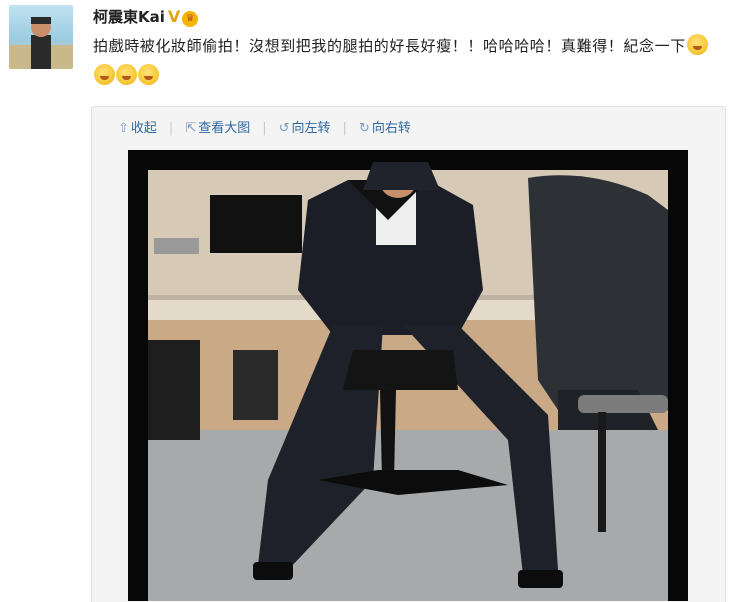  What do you see at coordinates (123, 128) in the screenshot?
I see `up-arrow-icon: ⇧` at bounding box center [123, 128].